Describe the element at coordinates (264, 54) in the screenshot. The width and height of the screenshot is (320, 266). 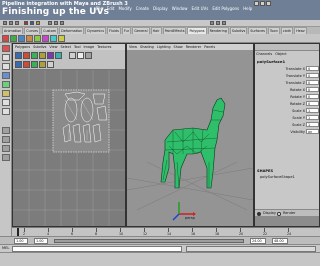
I see `channel-box-tab-channels: Channels` at that location.